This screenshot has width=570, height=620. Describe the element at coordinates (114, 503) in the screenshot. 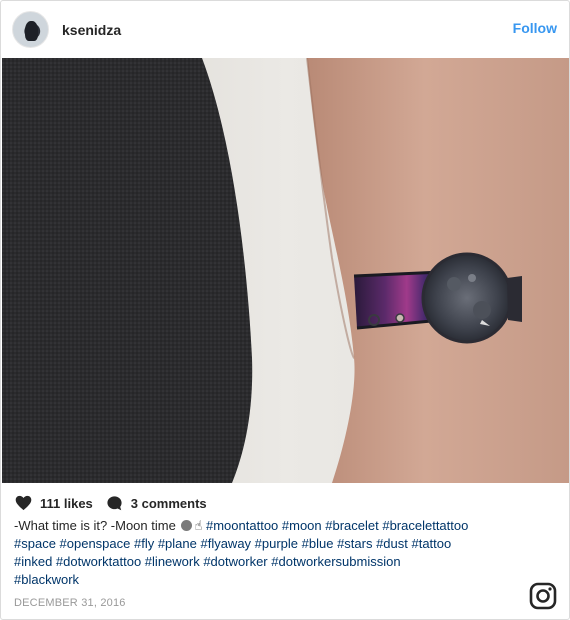

I see `comment-bubble-icon` at that location.